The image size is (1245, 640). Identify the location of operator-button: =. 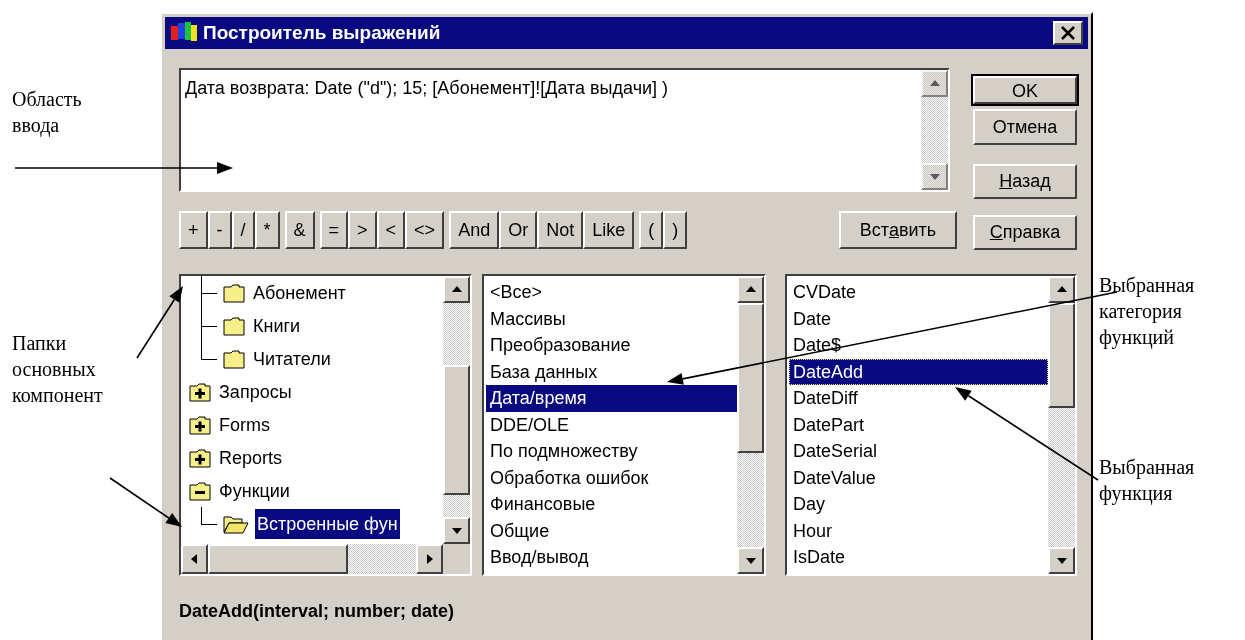
(334, 230).